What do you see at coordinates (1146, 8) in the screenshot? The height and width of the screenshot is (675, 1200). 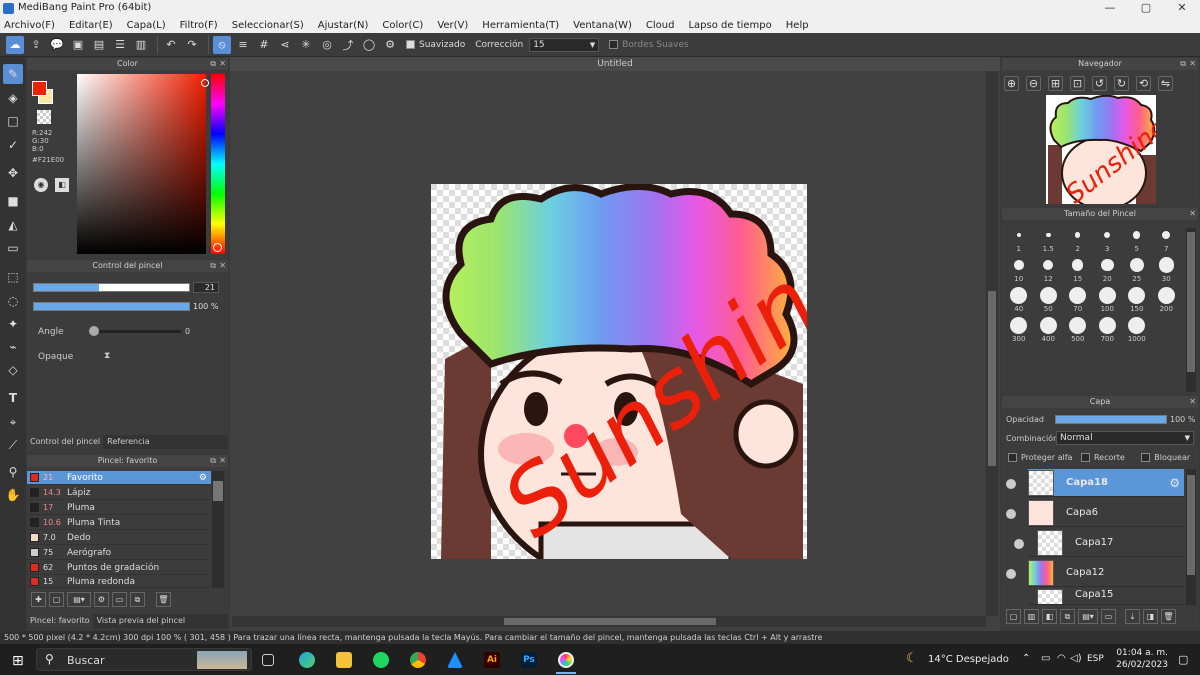 I see `maximize-button: ▢` at bounding box center [1146, 8].